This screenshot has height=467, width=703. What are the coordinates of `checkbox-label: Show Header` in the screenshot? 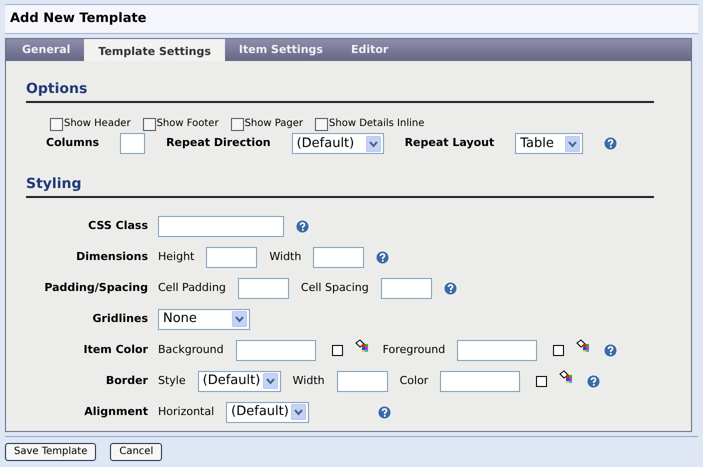 It's located at (97, 124).